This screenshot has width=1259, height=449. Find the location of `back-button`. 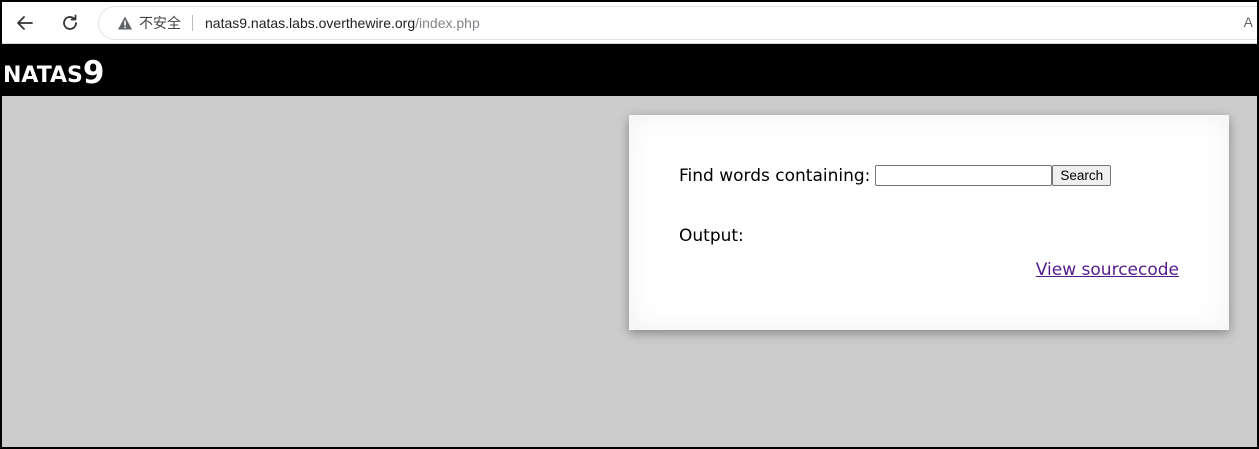

back-button is located at coordinates (25, 23).